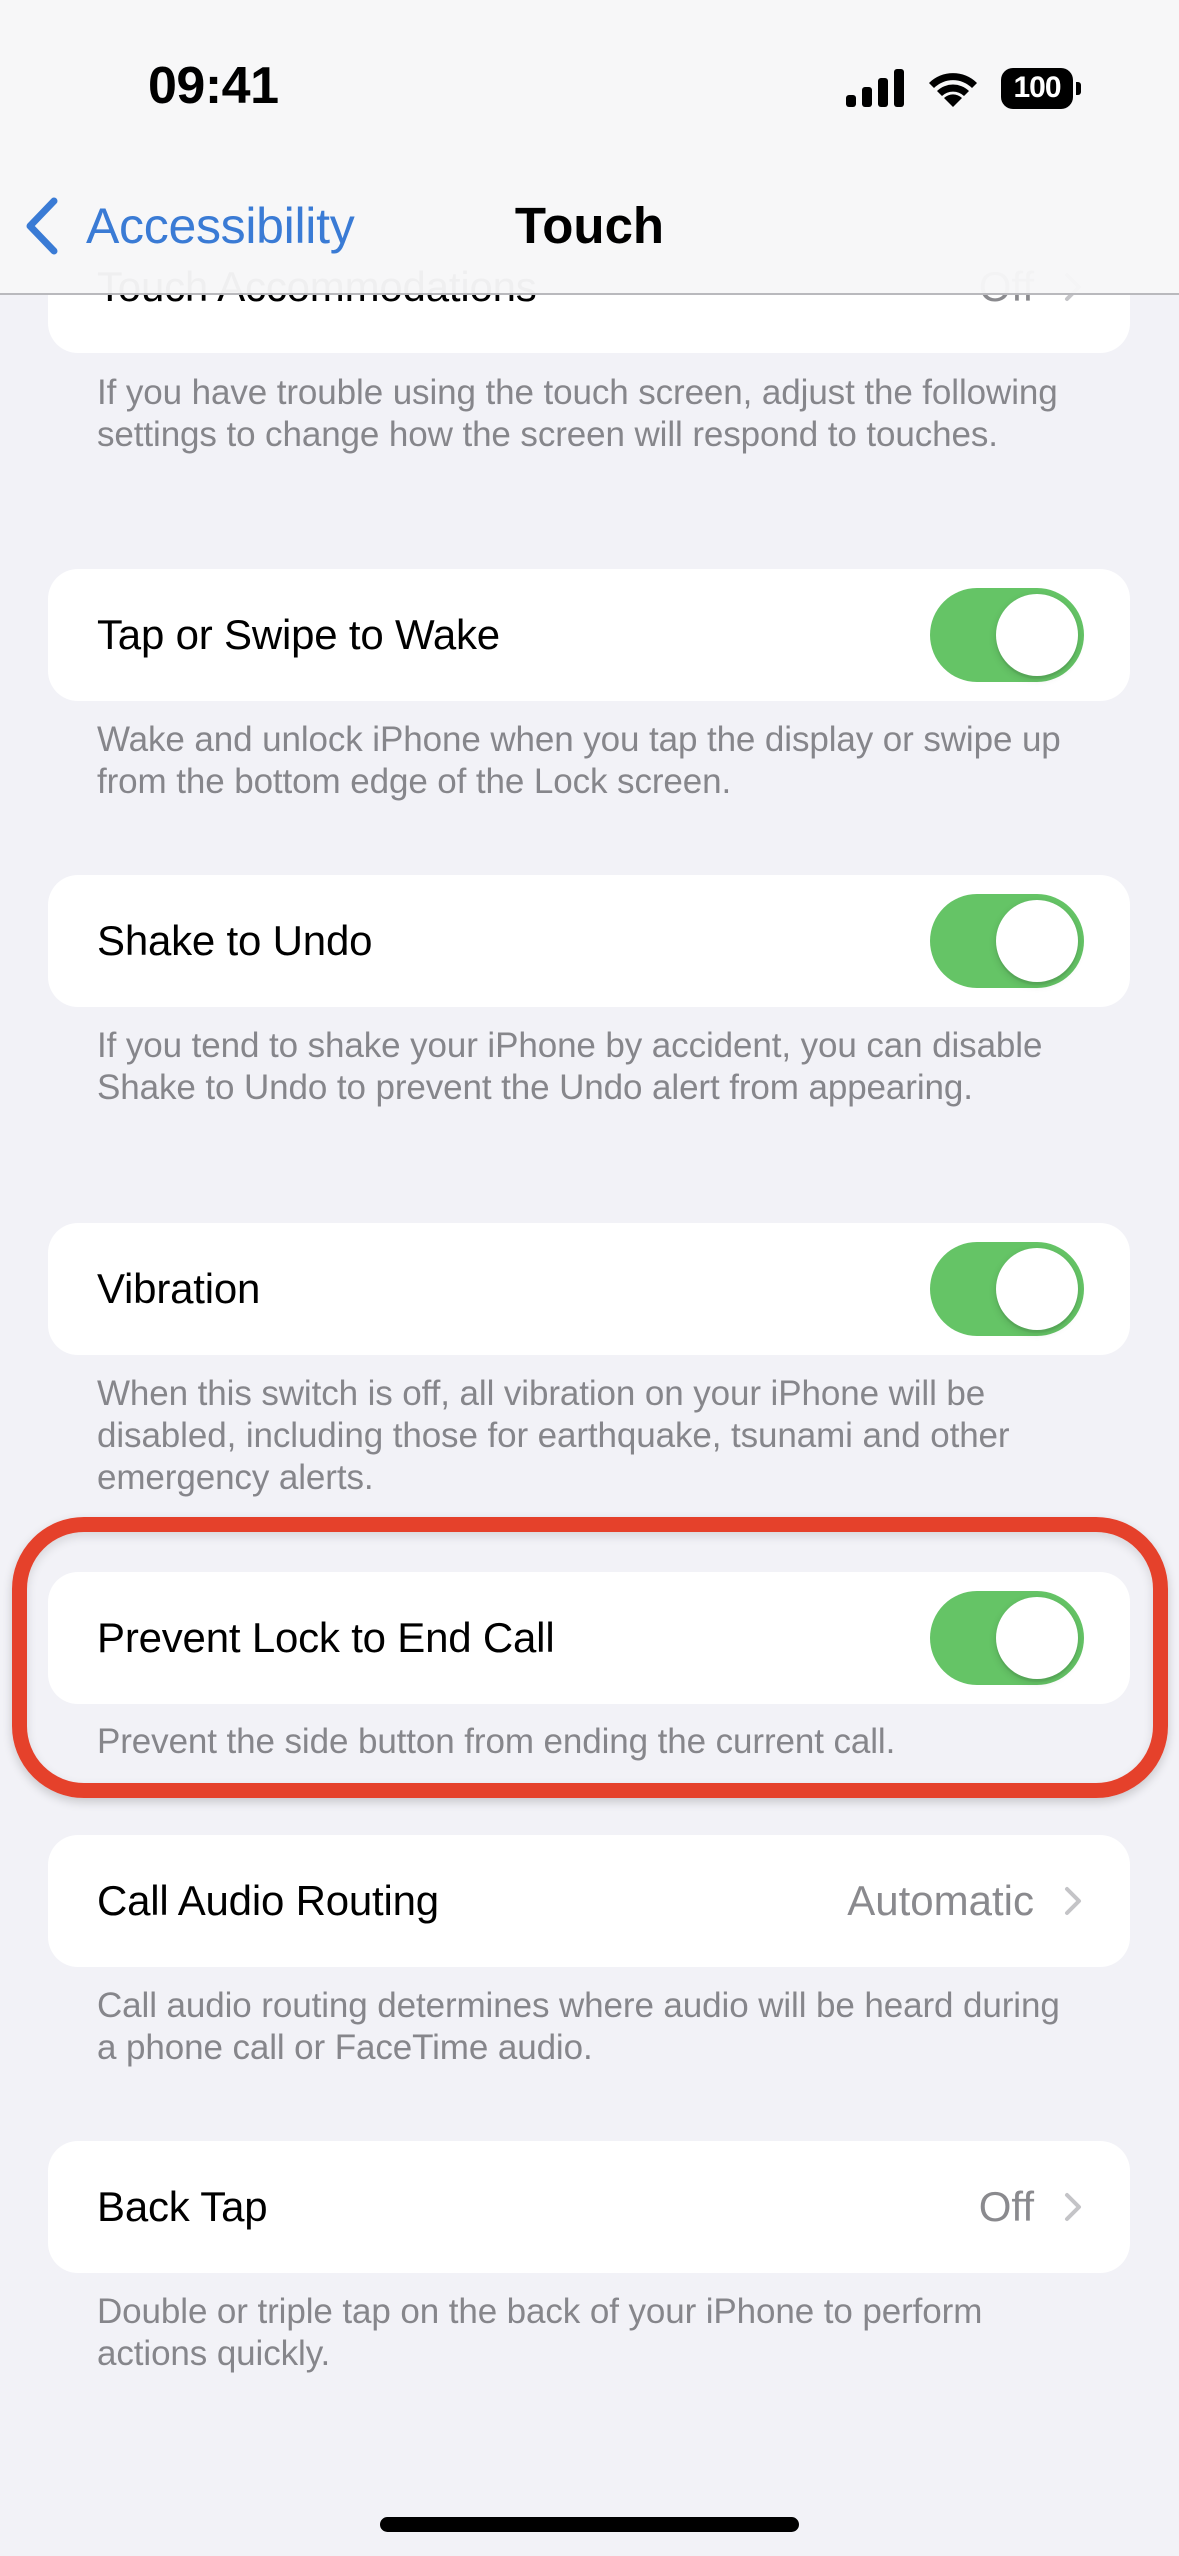 The height and width of the screenshot is (2556, 1179). I want to click on row-value: Off, so click(1006, 2206).